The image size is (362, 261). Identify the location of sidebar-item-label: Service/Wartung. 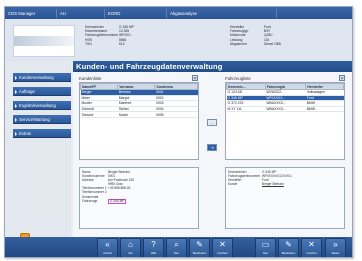
(34, 119).